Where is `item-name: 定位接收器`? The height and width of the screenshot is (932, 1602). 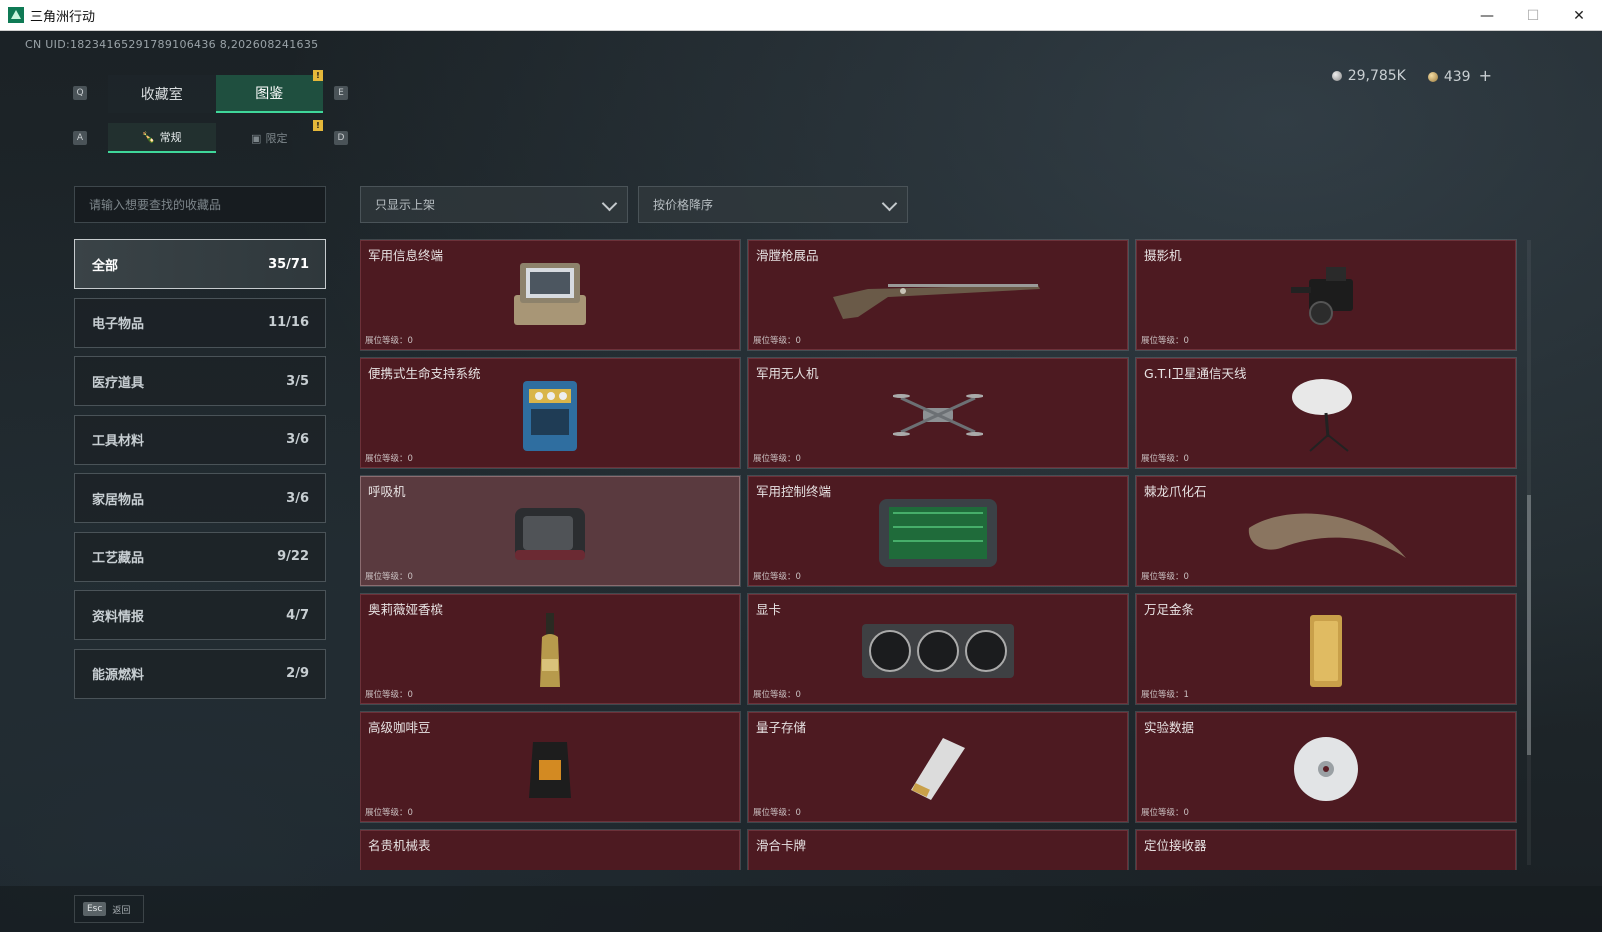 item-name: 定位接收器 is located at coordinates (1175, 845).